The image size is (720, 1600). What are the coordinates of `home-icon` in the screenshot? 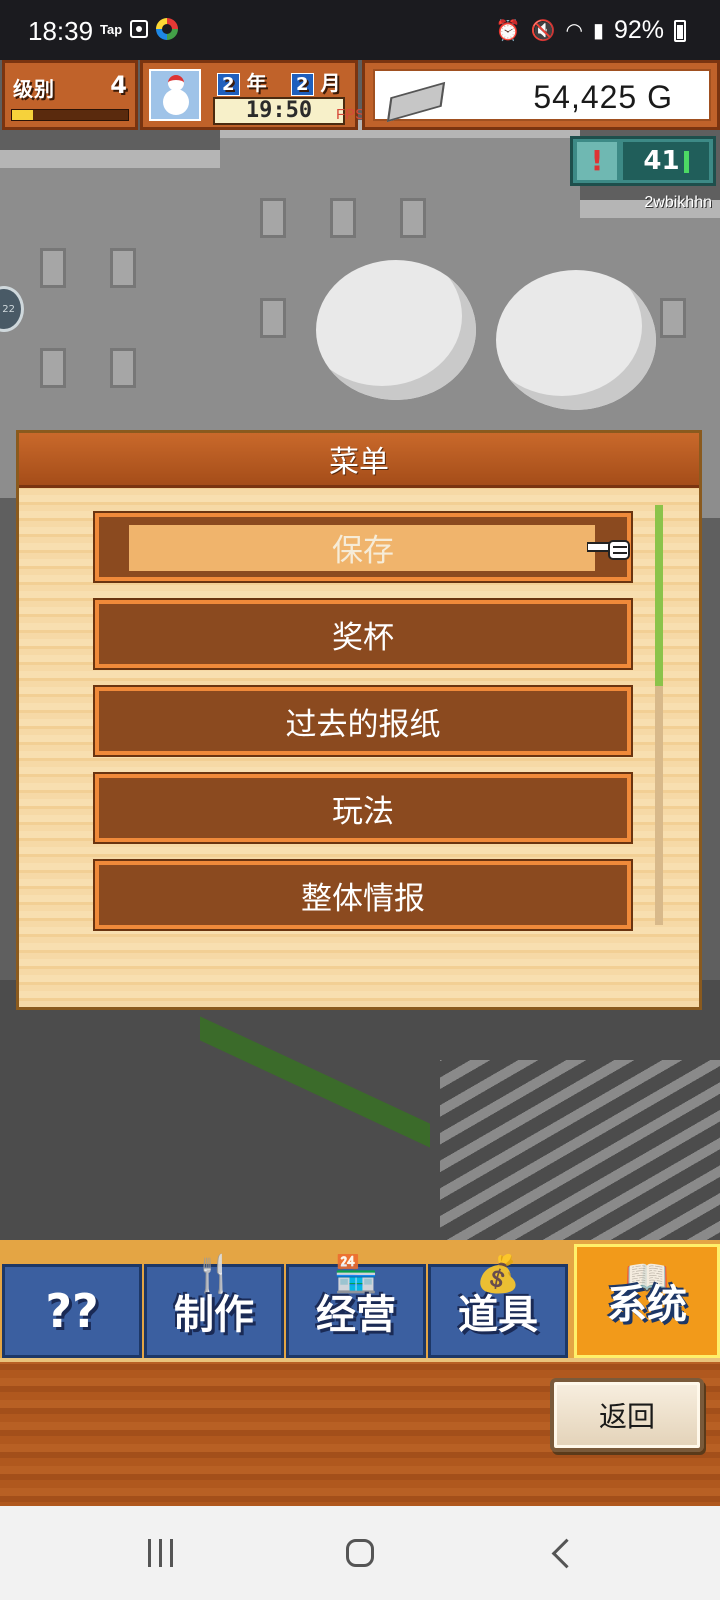 It's located at (360, 1553).